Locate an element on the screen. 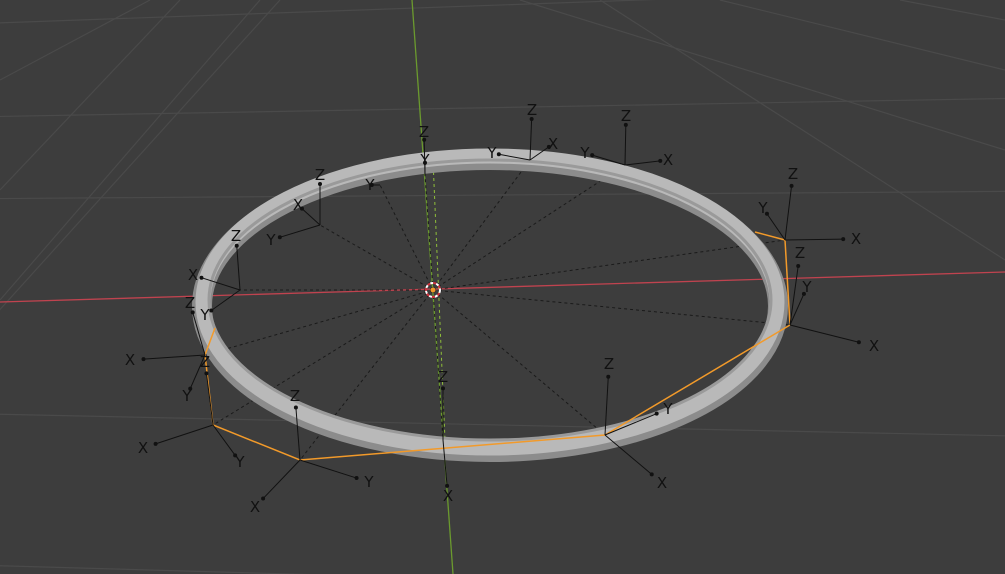  x-axis-line is located at coordinates (502, 287).